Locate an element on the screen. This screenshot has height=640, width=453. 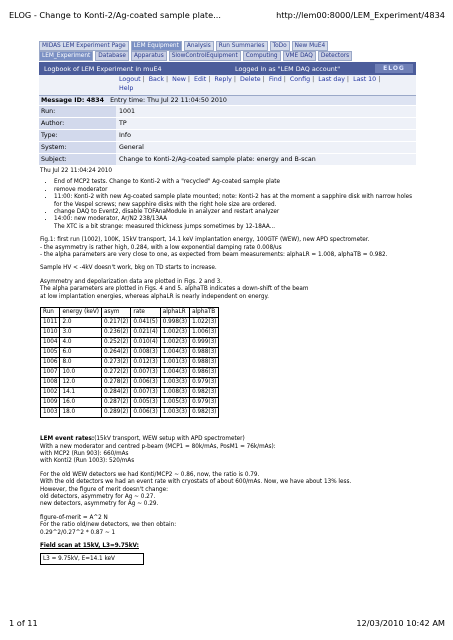
nav-computing: Computing is located at coordinates (261, 56).